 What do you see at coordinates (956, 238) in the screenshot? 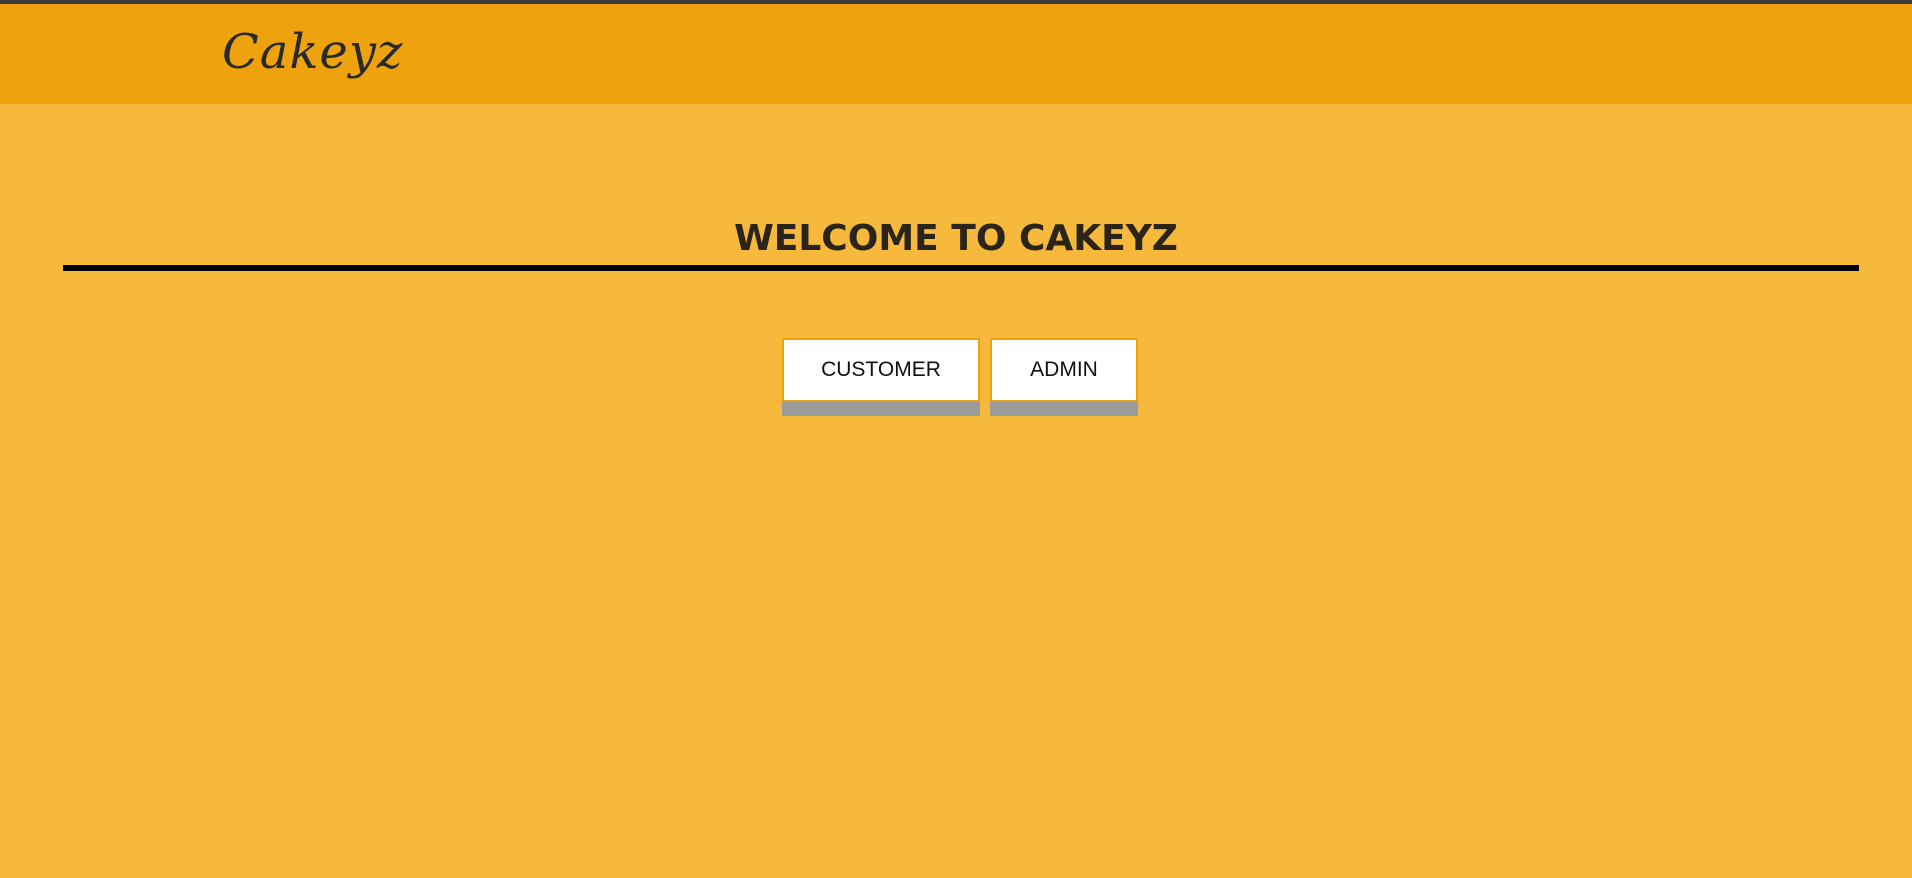
I see `welcome-heading: WELCOME TO CAKEYZ` at bounding box center [956, 238].